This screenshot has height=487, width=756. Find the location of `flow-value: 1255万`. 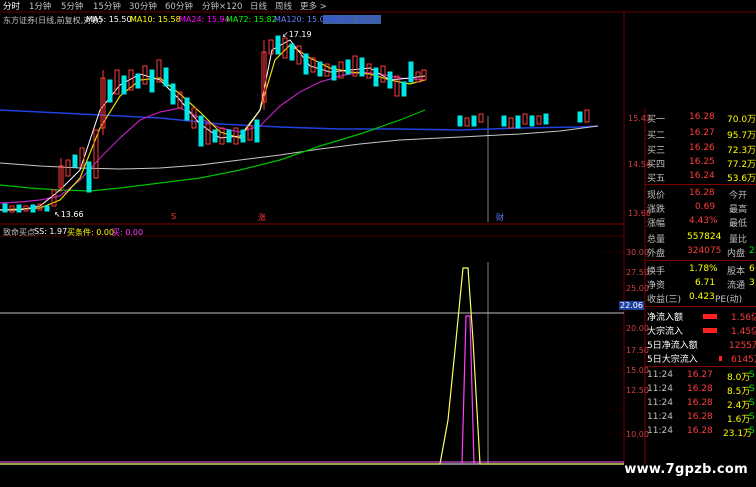

flow-value: 1255万 is located at coordinates (742, 346).